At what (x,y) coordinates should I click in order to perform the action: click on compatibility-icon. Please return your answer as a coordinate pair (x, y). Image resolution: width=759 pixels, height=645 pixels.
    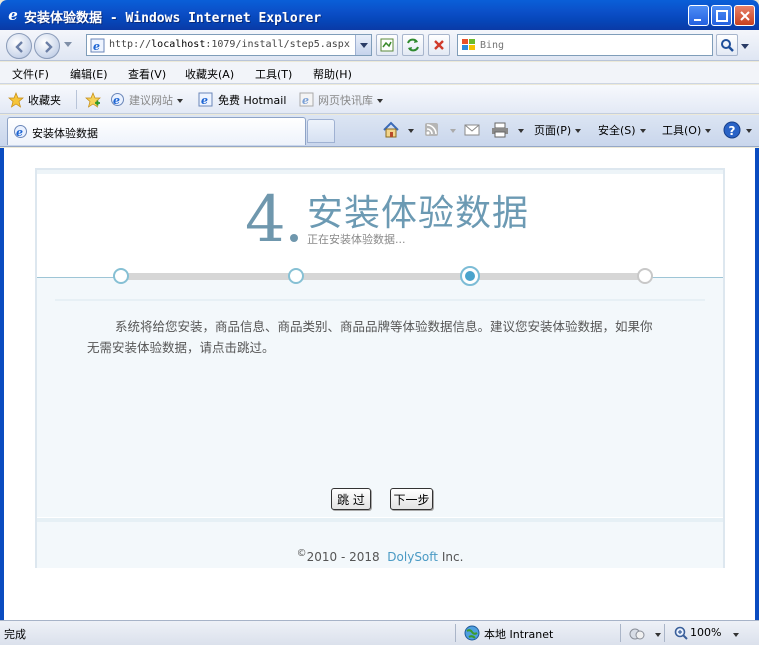
    Looking at the image, I should click on (387, 45).